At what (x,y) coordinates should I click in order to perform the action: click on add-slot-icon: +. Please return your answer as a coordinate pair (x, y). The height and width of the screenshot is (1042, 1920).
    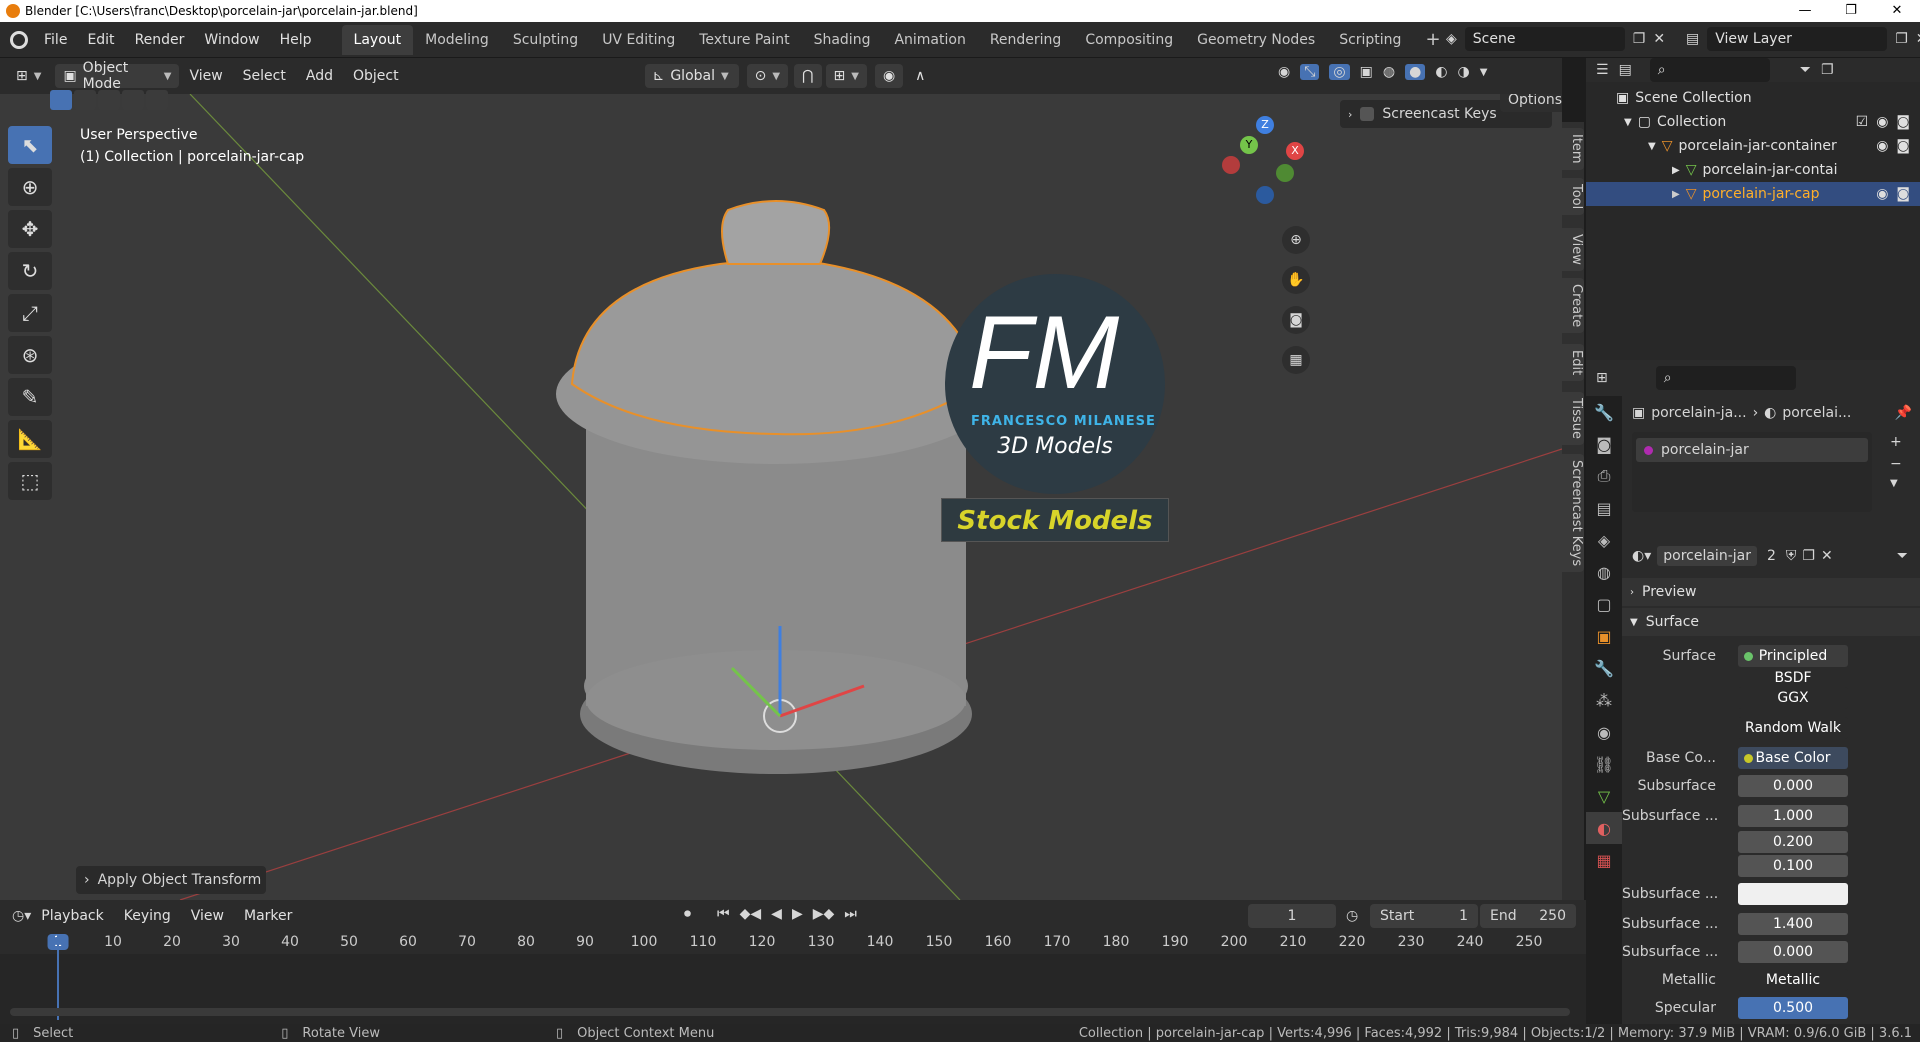
    Looking at the image, I should click on (1896, 442).